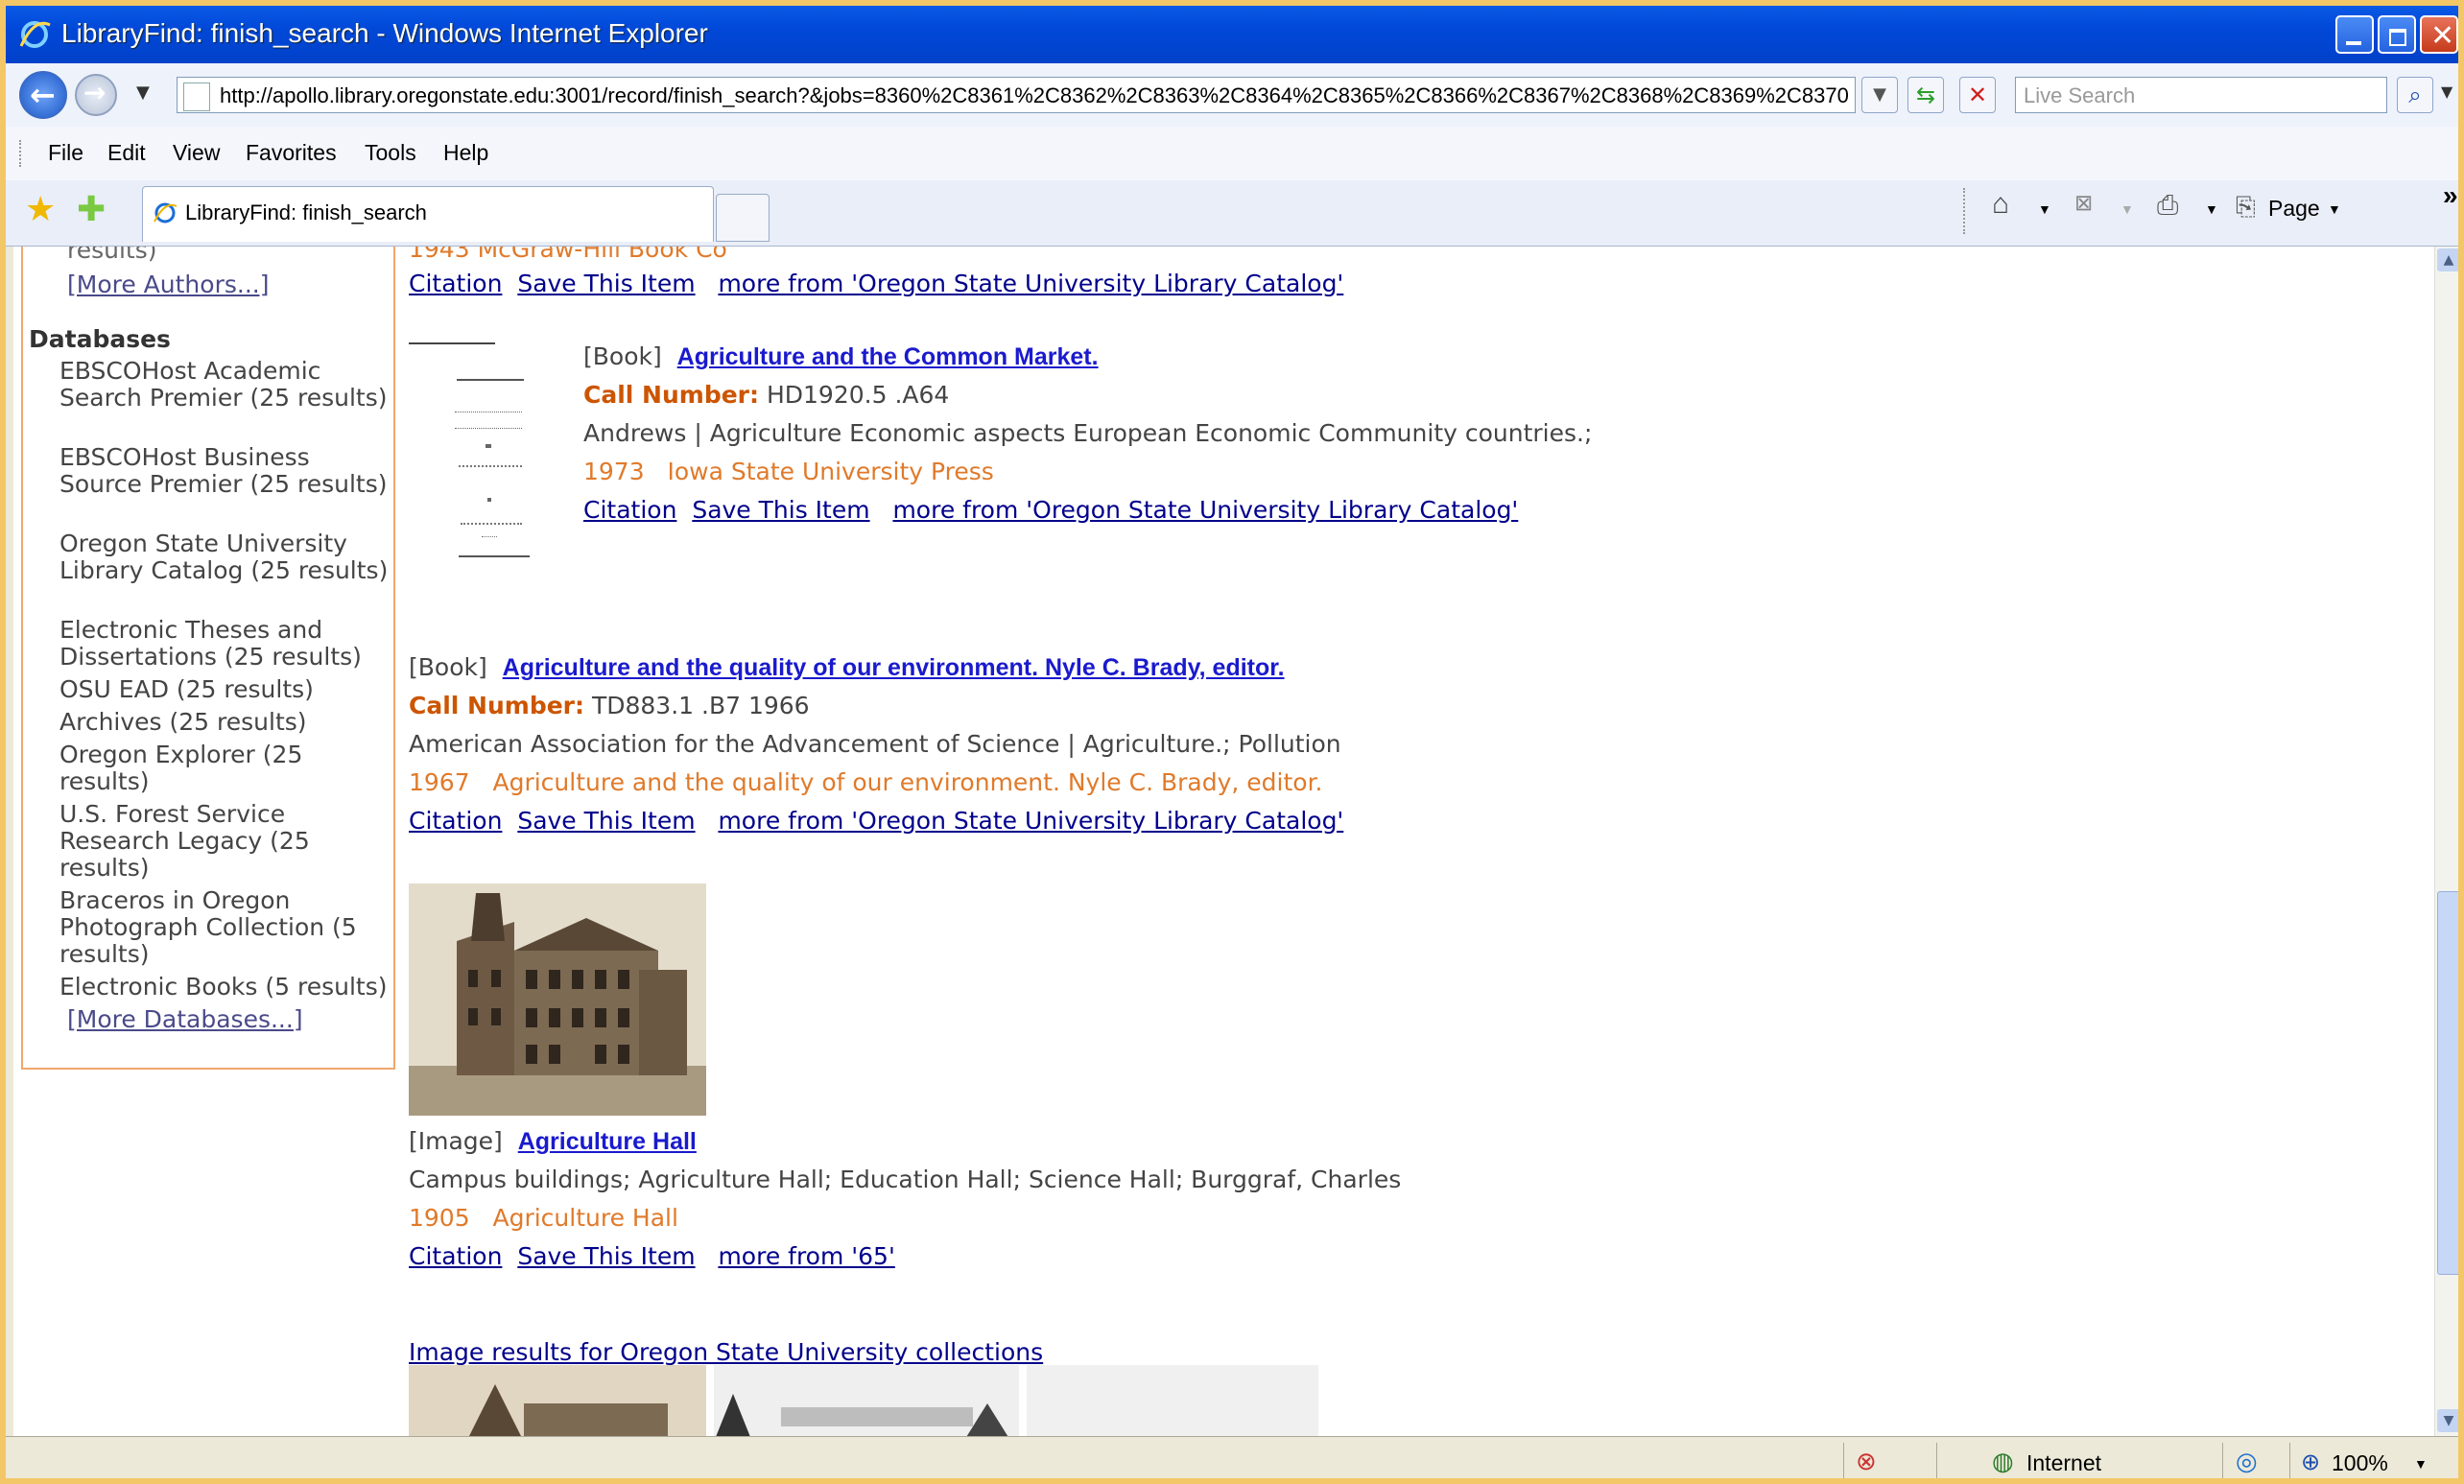 Image resolution: width=2464 pixels, height=1484 pixels. I want to click on tab-label: LibraryFind: finish_search, so click(306, 212).